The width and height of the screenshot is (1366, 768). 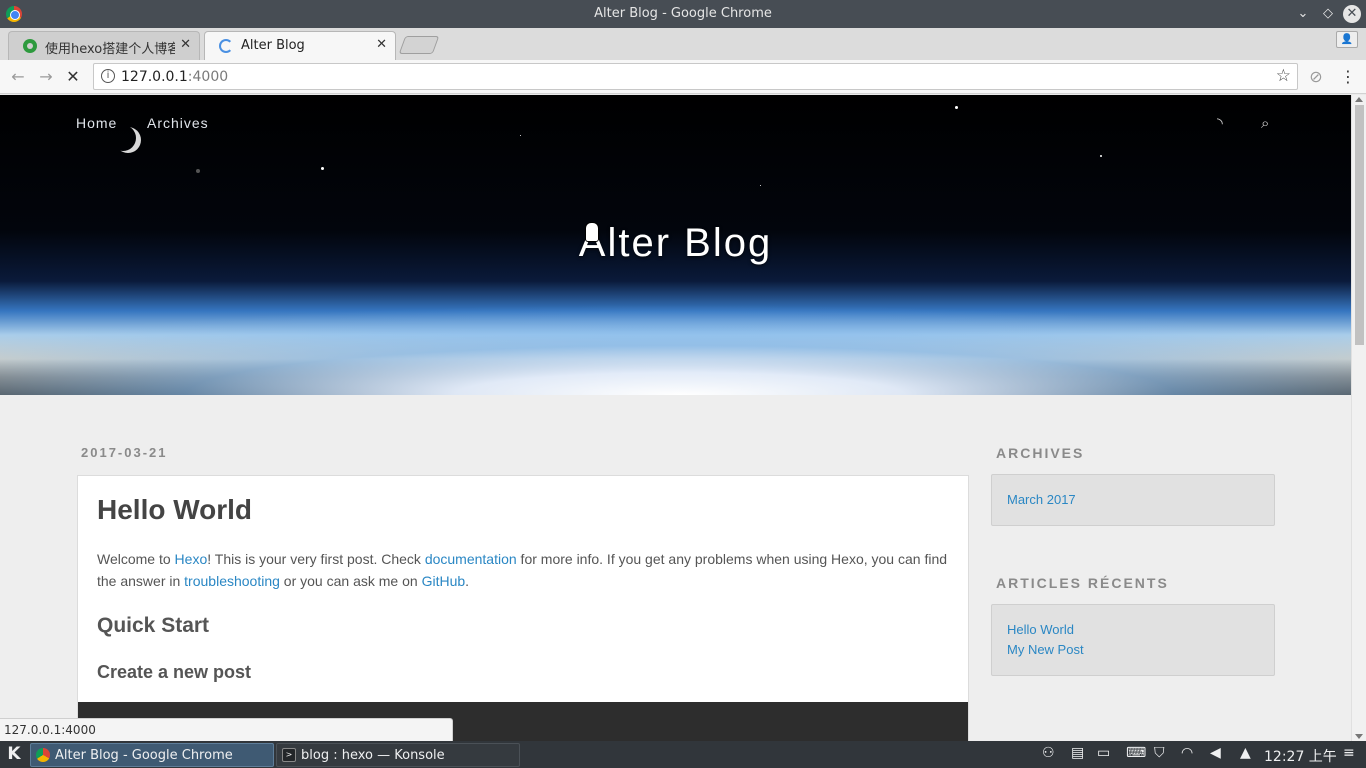 I want to click on clipboard-icon: ▤, so click(x=1077, y=753).